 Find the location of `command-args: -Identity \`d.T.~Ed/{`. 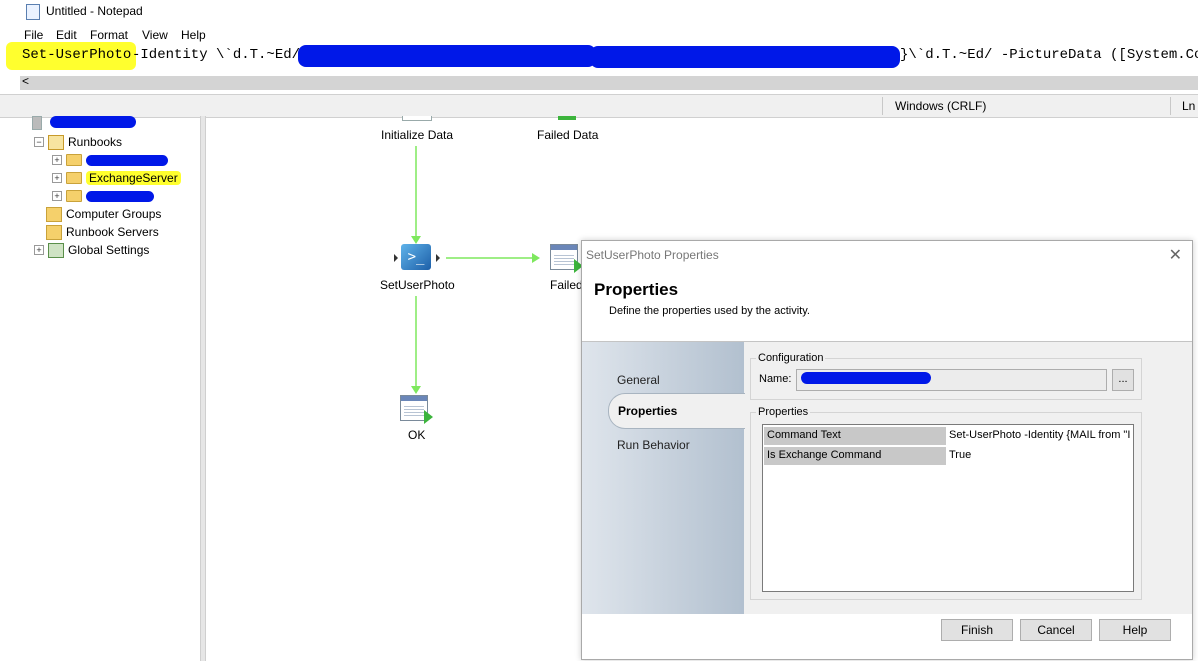

command-args: -Identity \`d.T.~Ed/{ is located at coordinates (220, 55).